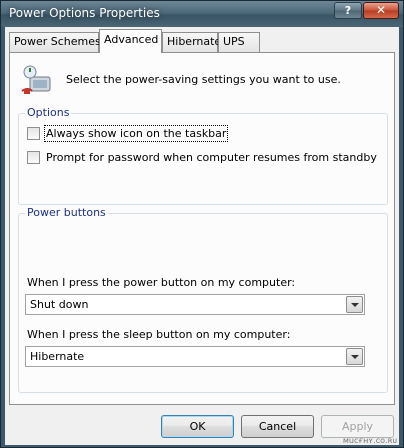 Image resolution: width=404 pixels, height=448 pixels. Describe the element at coordinates (348, 10) in the screenshot. I see `help-icon: ?` at that location.